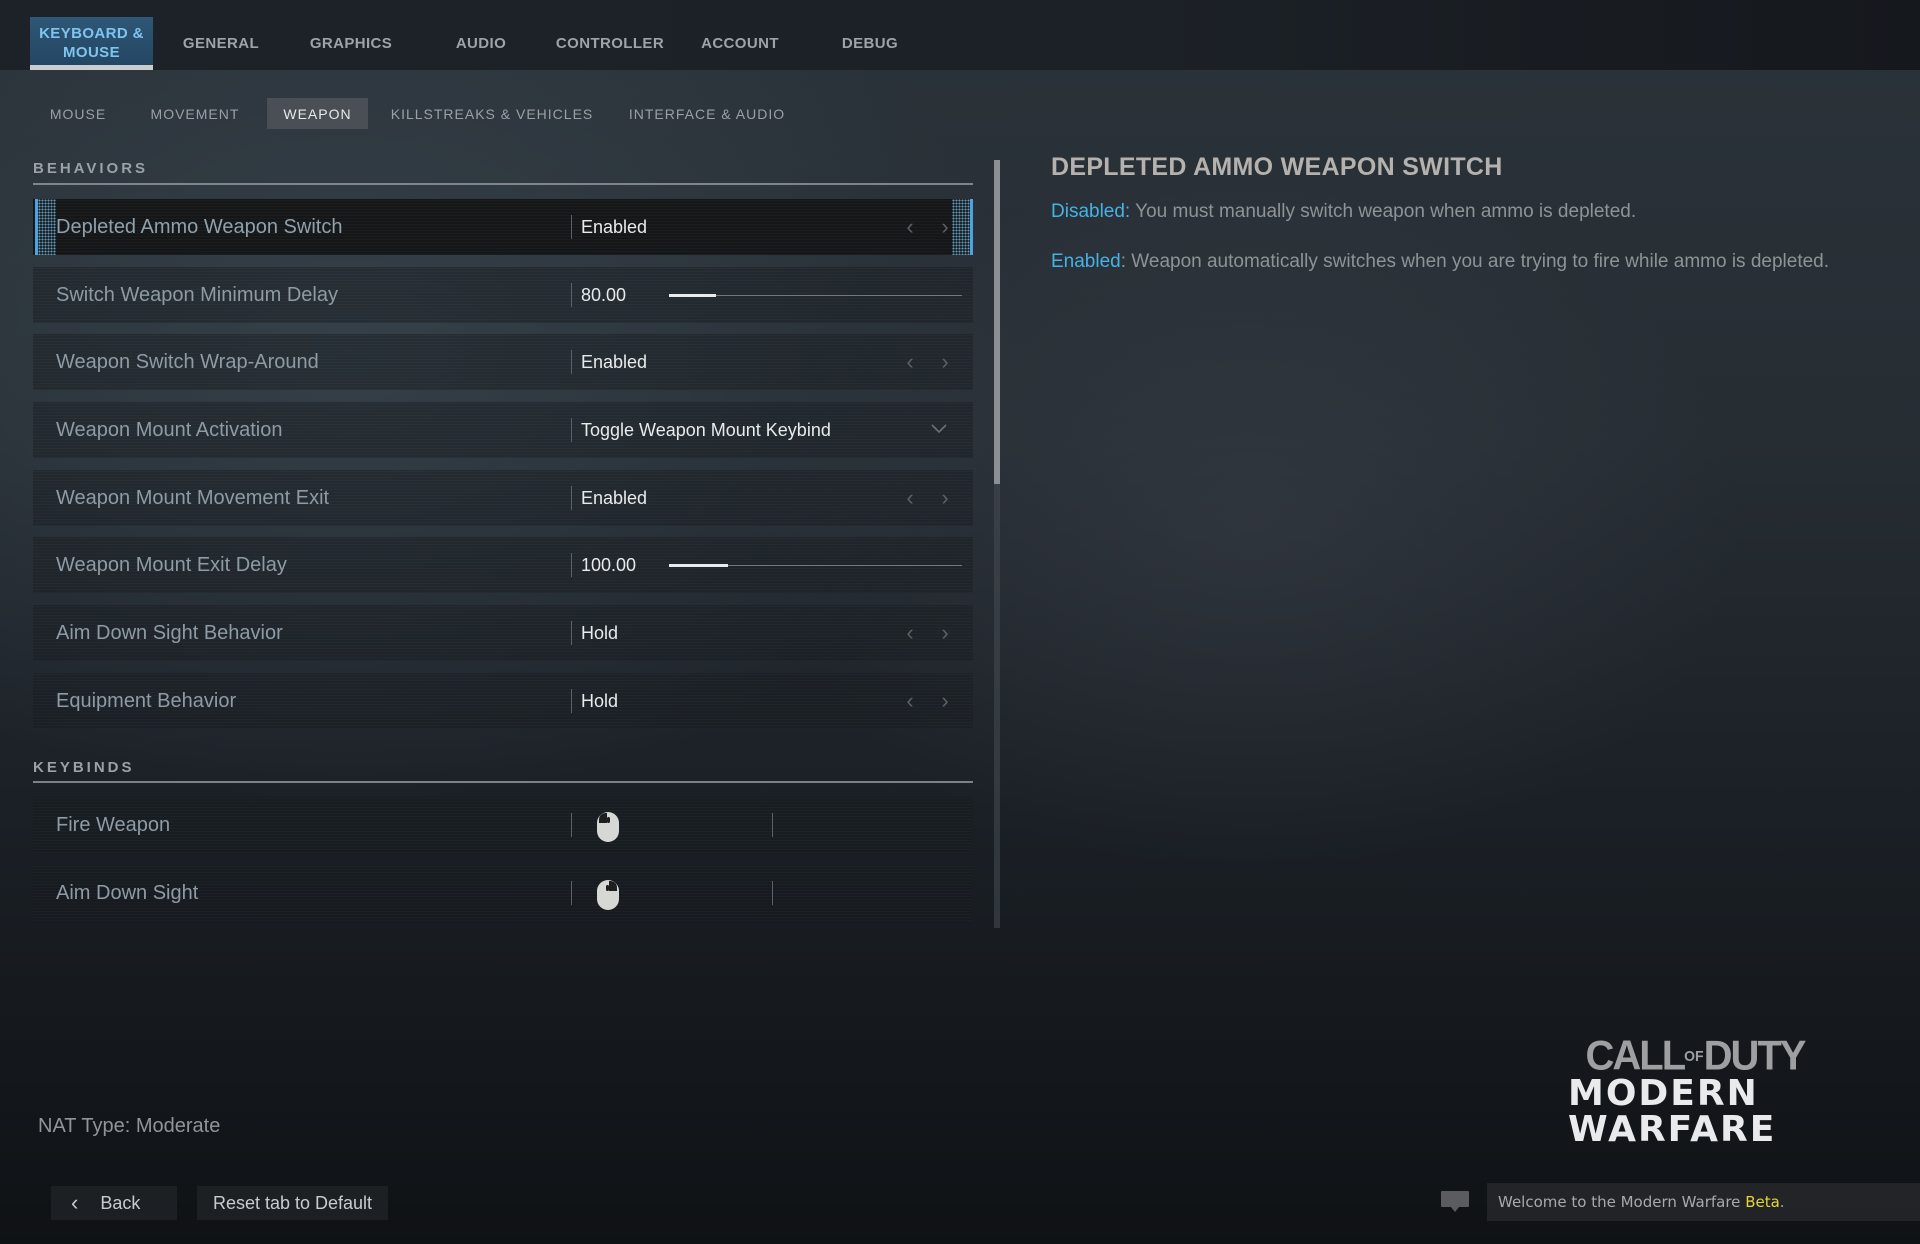 Image resolution: width=1920 pixels, height=1244 pixels. Describe the element at coordinates (608, 827) in the screenshot. I see `mouse-left-click-icon` at that location.